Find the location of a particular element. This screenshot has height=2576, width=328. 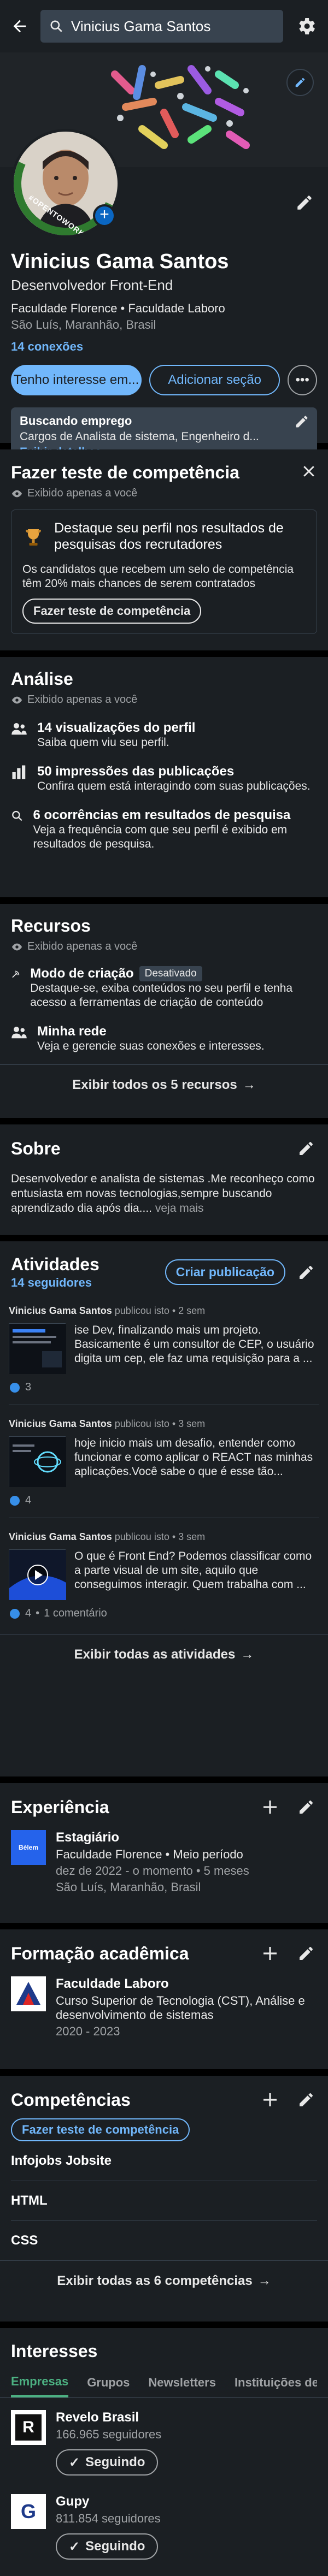

show-all-activity-button: Exibir todas as atividades → is located at coordinates (164, 1655).